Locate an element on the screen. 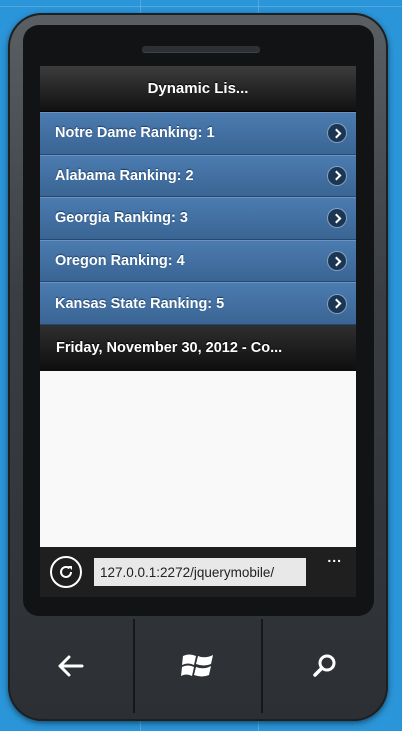 This screenshot has height=731, width=402. windows-logo-icon is located at coordinates (197, 666).